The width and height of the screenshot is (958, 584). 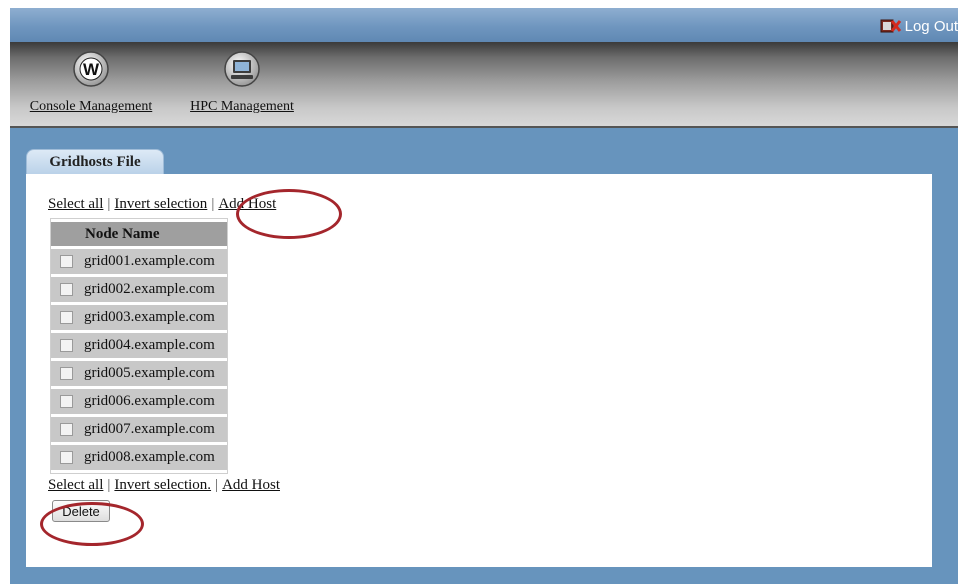 I want to click on node-name-column-header: Node Name, so click(x=154, y=234).